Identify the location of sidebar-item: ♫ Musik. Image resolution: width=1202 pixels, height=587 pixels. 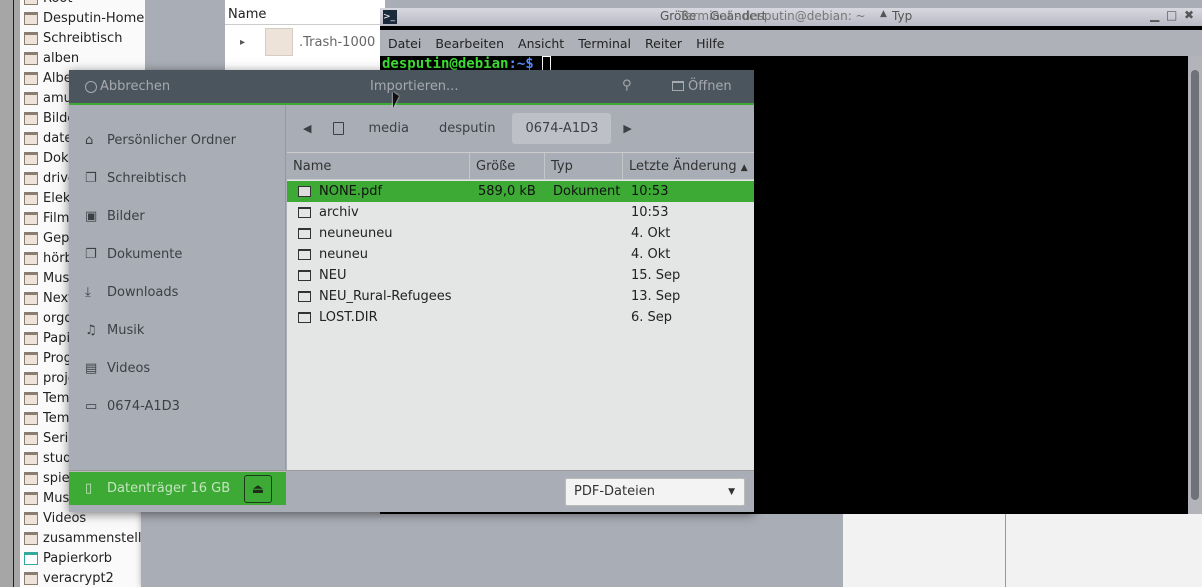
(177, 330).